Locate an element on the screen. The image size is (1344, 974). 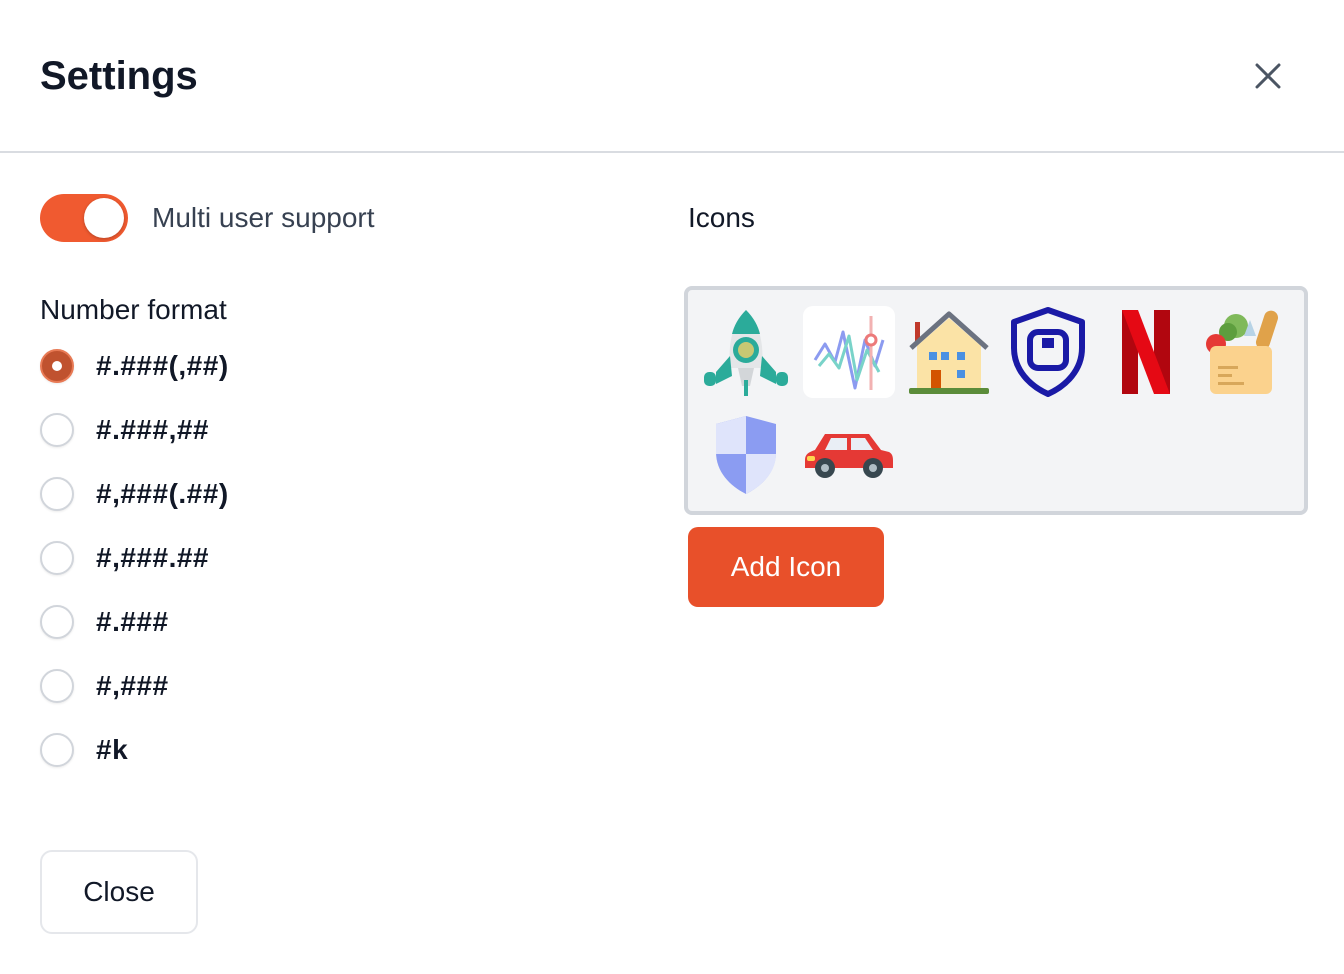
number-format-option: #k is located at coordinates (84, 750).